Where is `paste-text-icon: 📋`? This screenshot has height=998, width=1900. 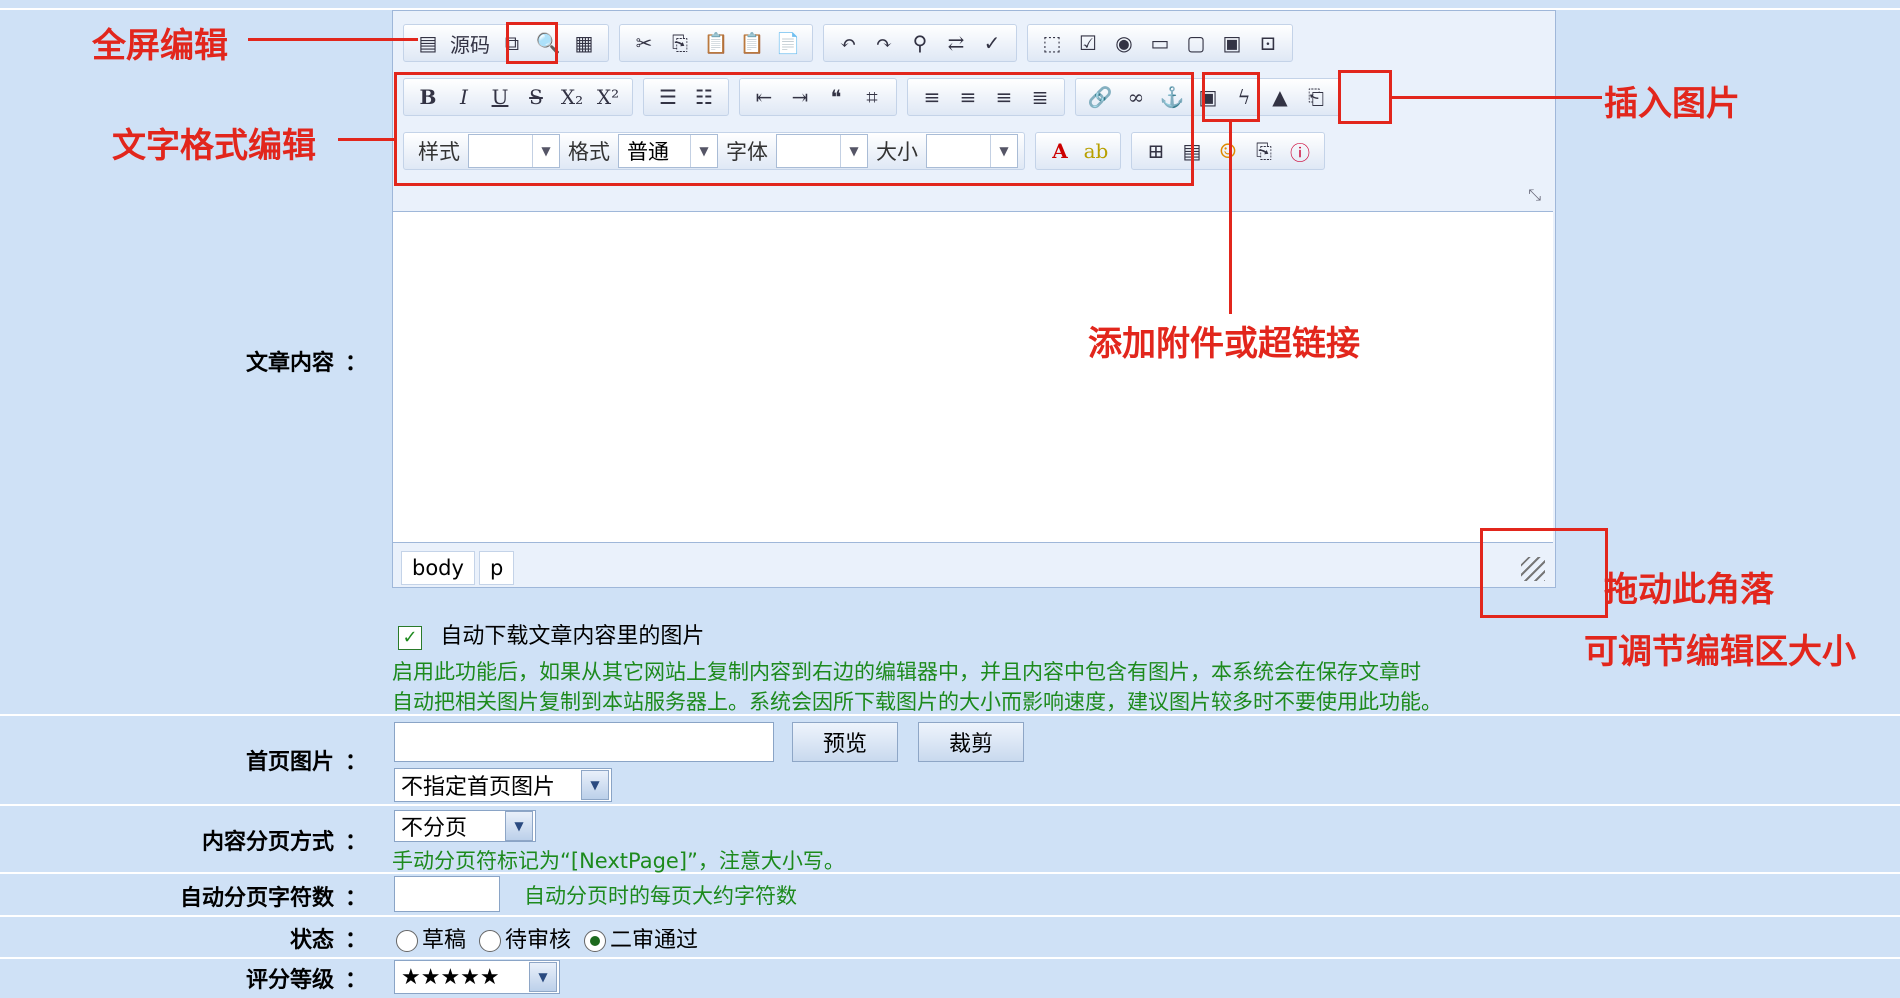 paste-text-icon: 📋 is located at coordinates (752, 43).